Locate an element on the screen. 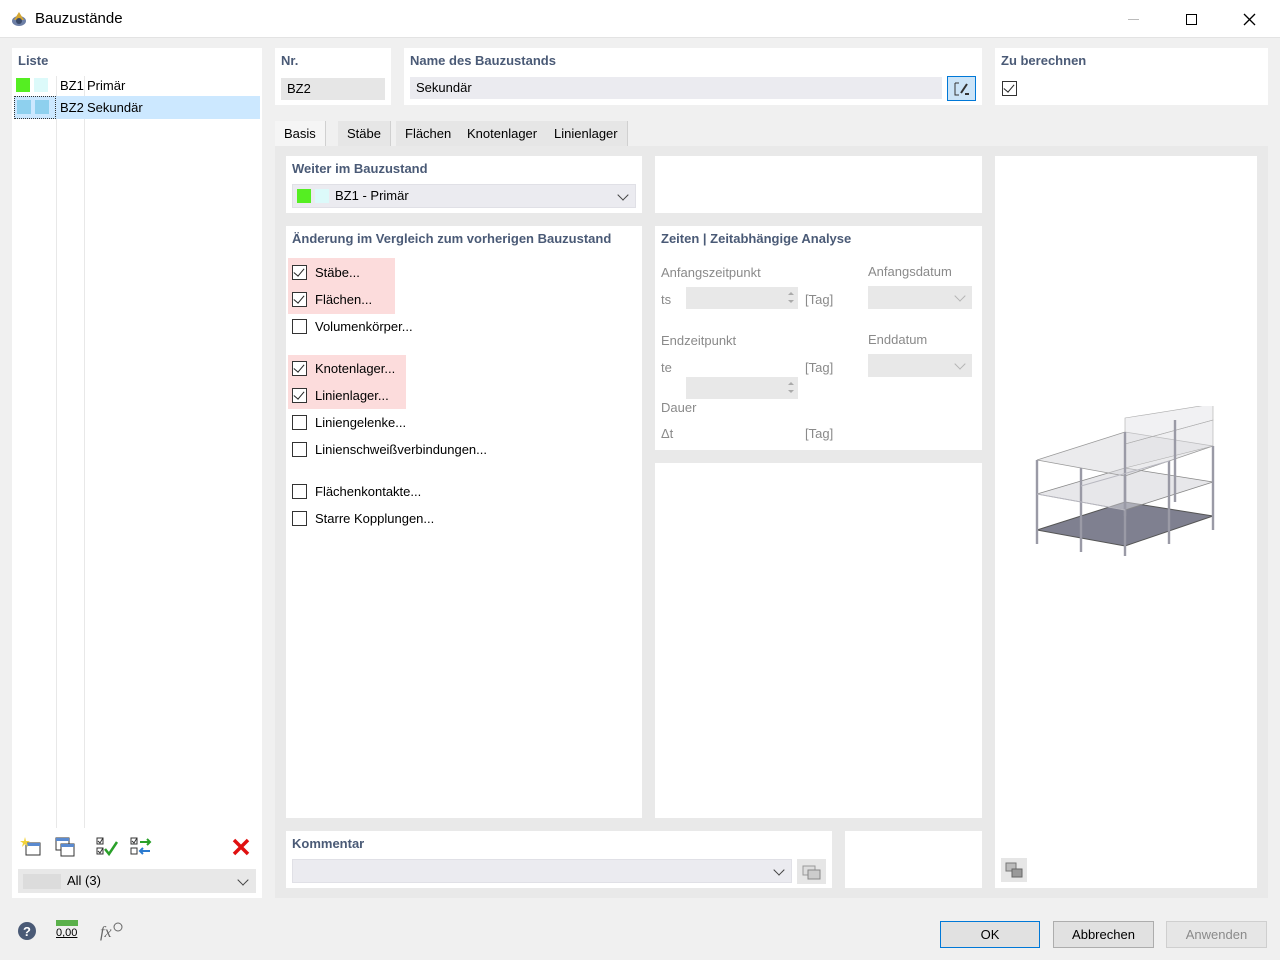  new-item-button is located at coordinates (31, 847).